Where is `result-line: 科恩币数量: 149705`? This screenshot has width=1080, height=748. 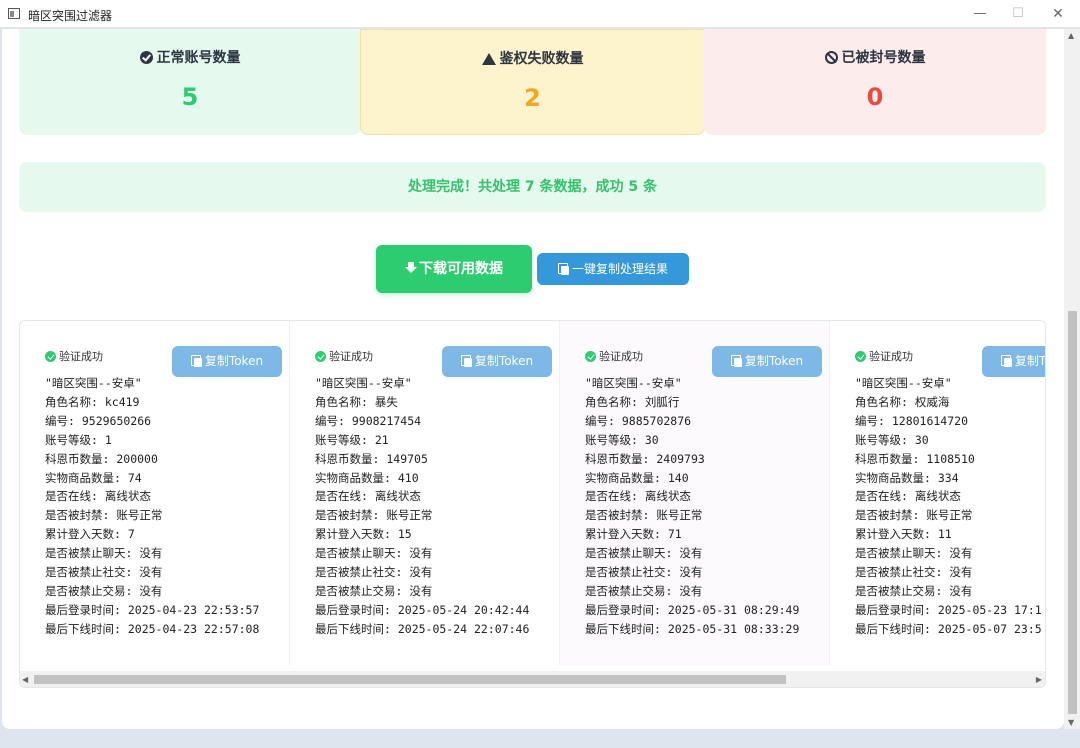
result-line: 科恩币数量: 149705 is located at coordinates (371, 458).